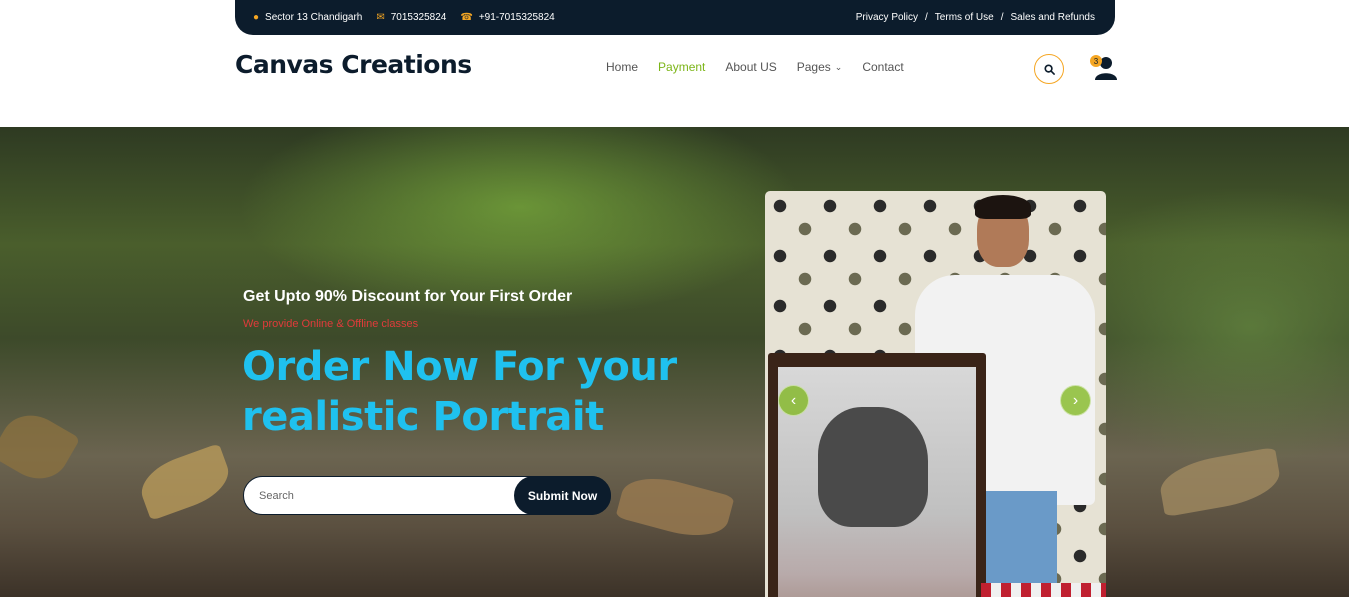  Describe the element at coordinates (331, 324) in the screenshot. I see `hero-tagline: We provide Online & Offline classes` at that location.